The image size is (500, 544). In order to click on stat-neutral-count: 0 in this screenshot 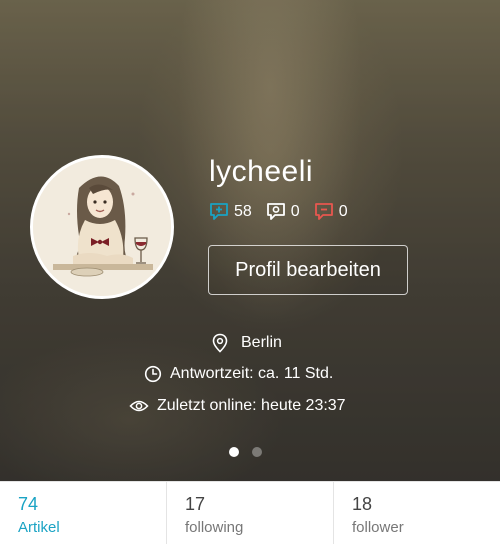, I will do `click(295, 211)`.